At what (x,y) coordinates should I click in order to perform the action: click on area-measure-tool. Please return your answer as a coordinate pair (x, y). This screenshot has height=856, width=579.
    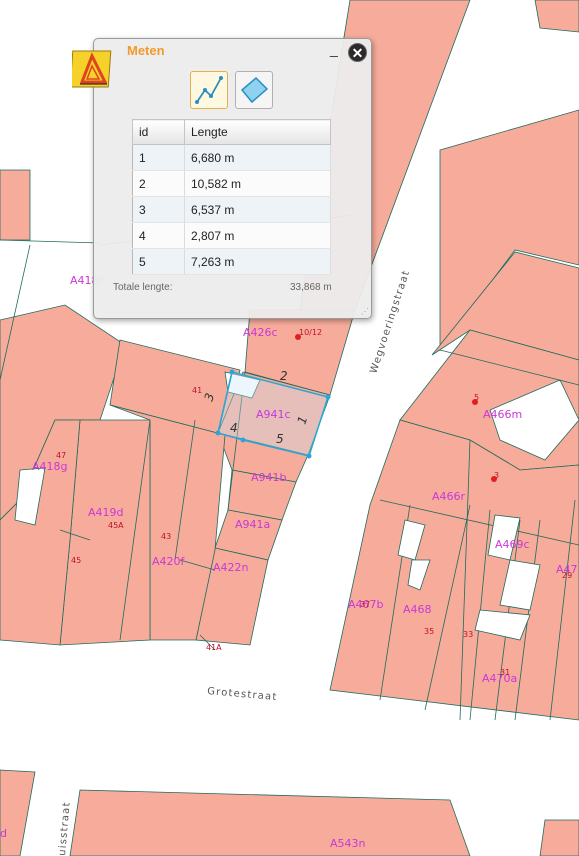
    Looking at the image, I should click on (254, 90).